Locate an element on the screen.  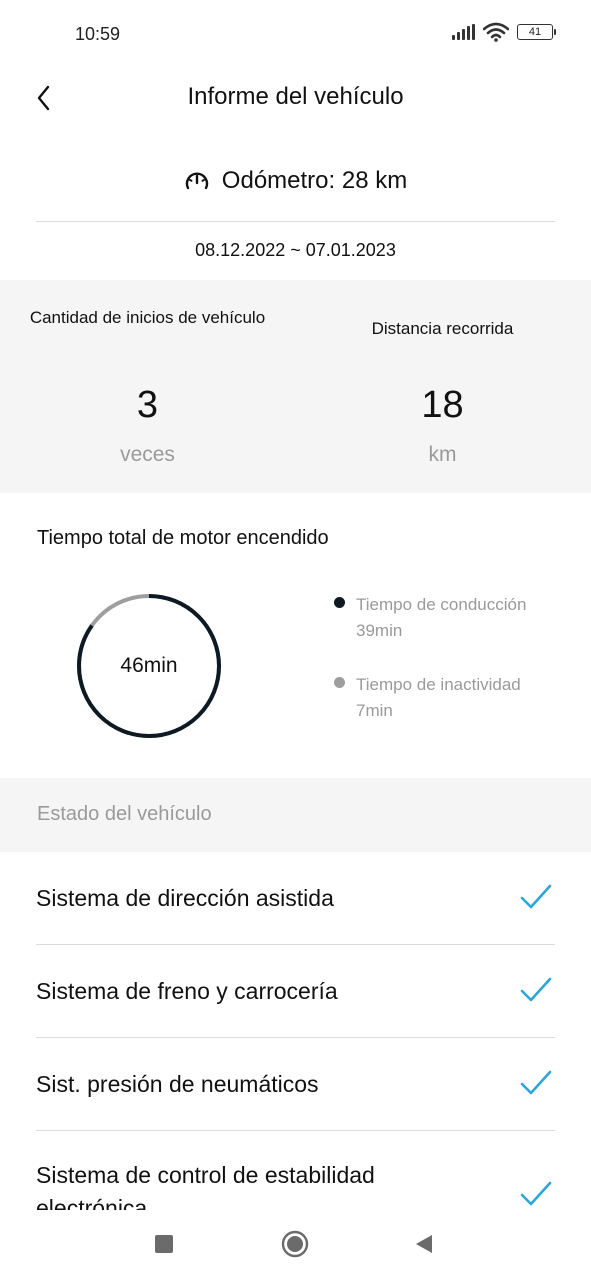
nav-back-icon is located at coordinates (424, 1244).